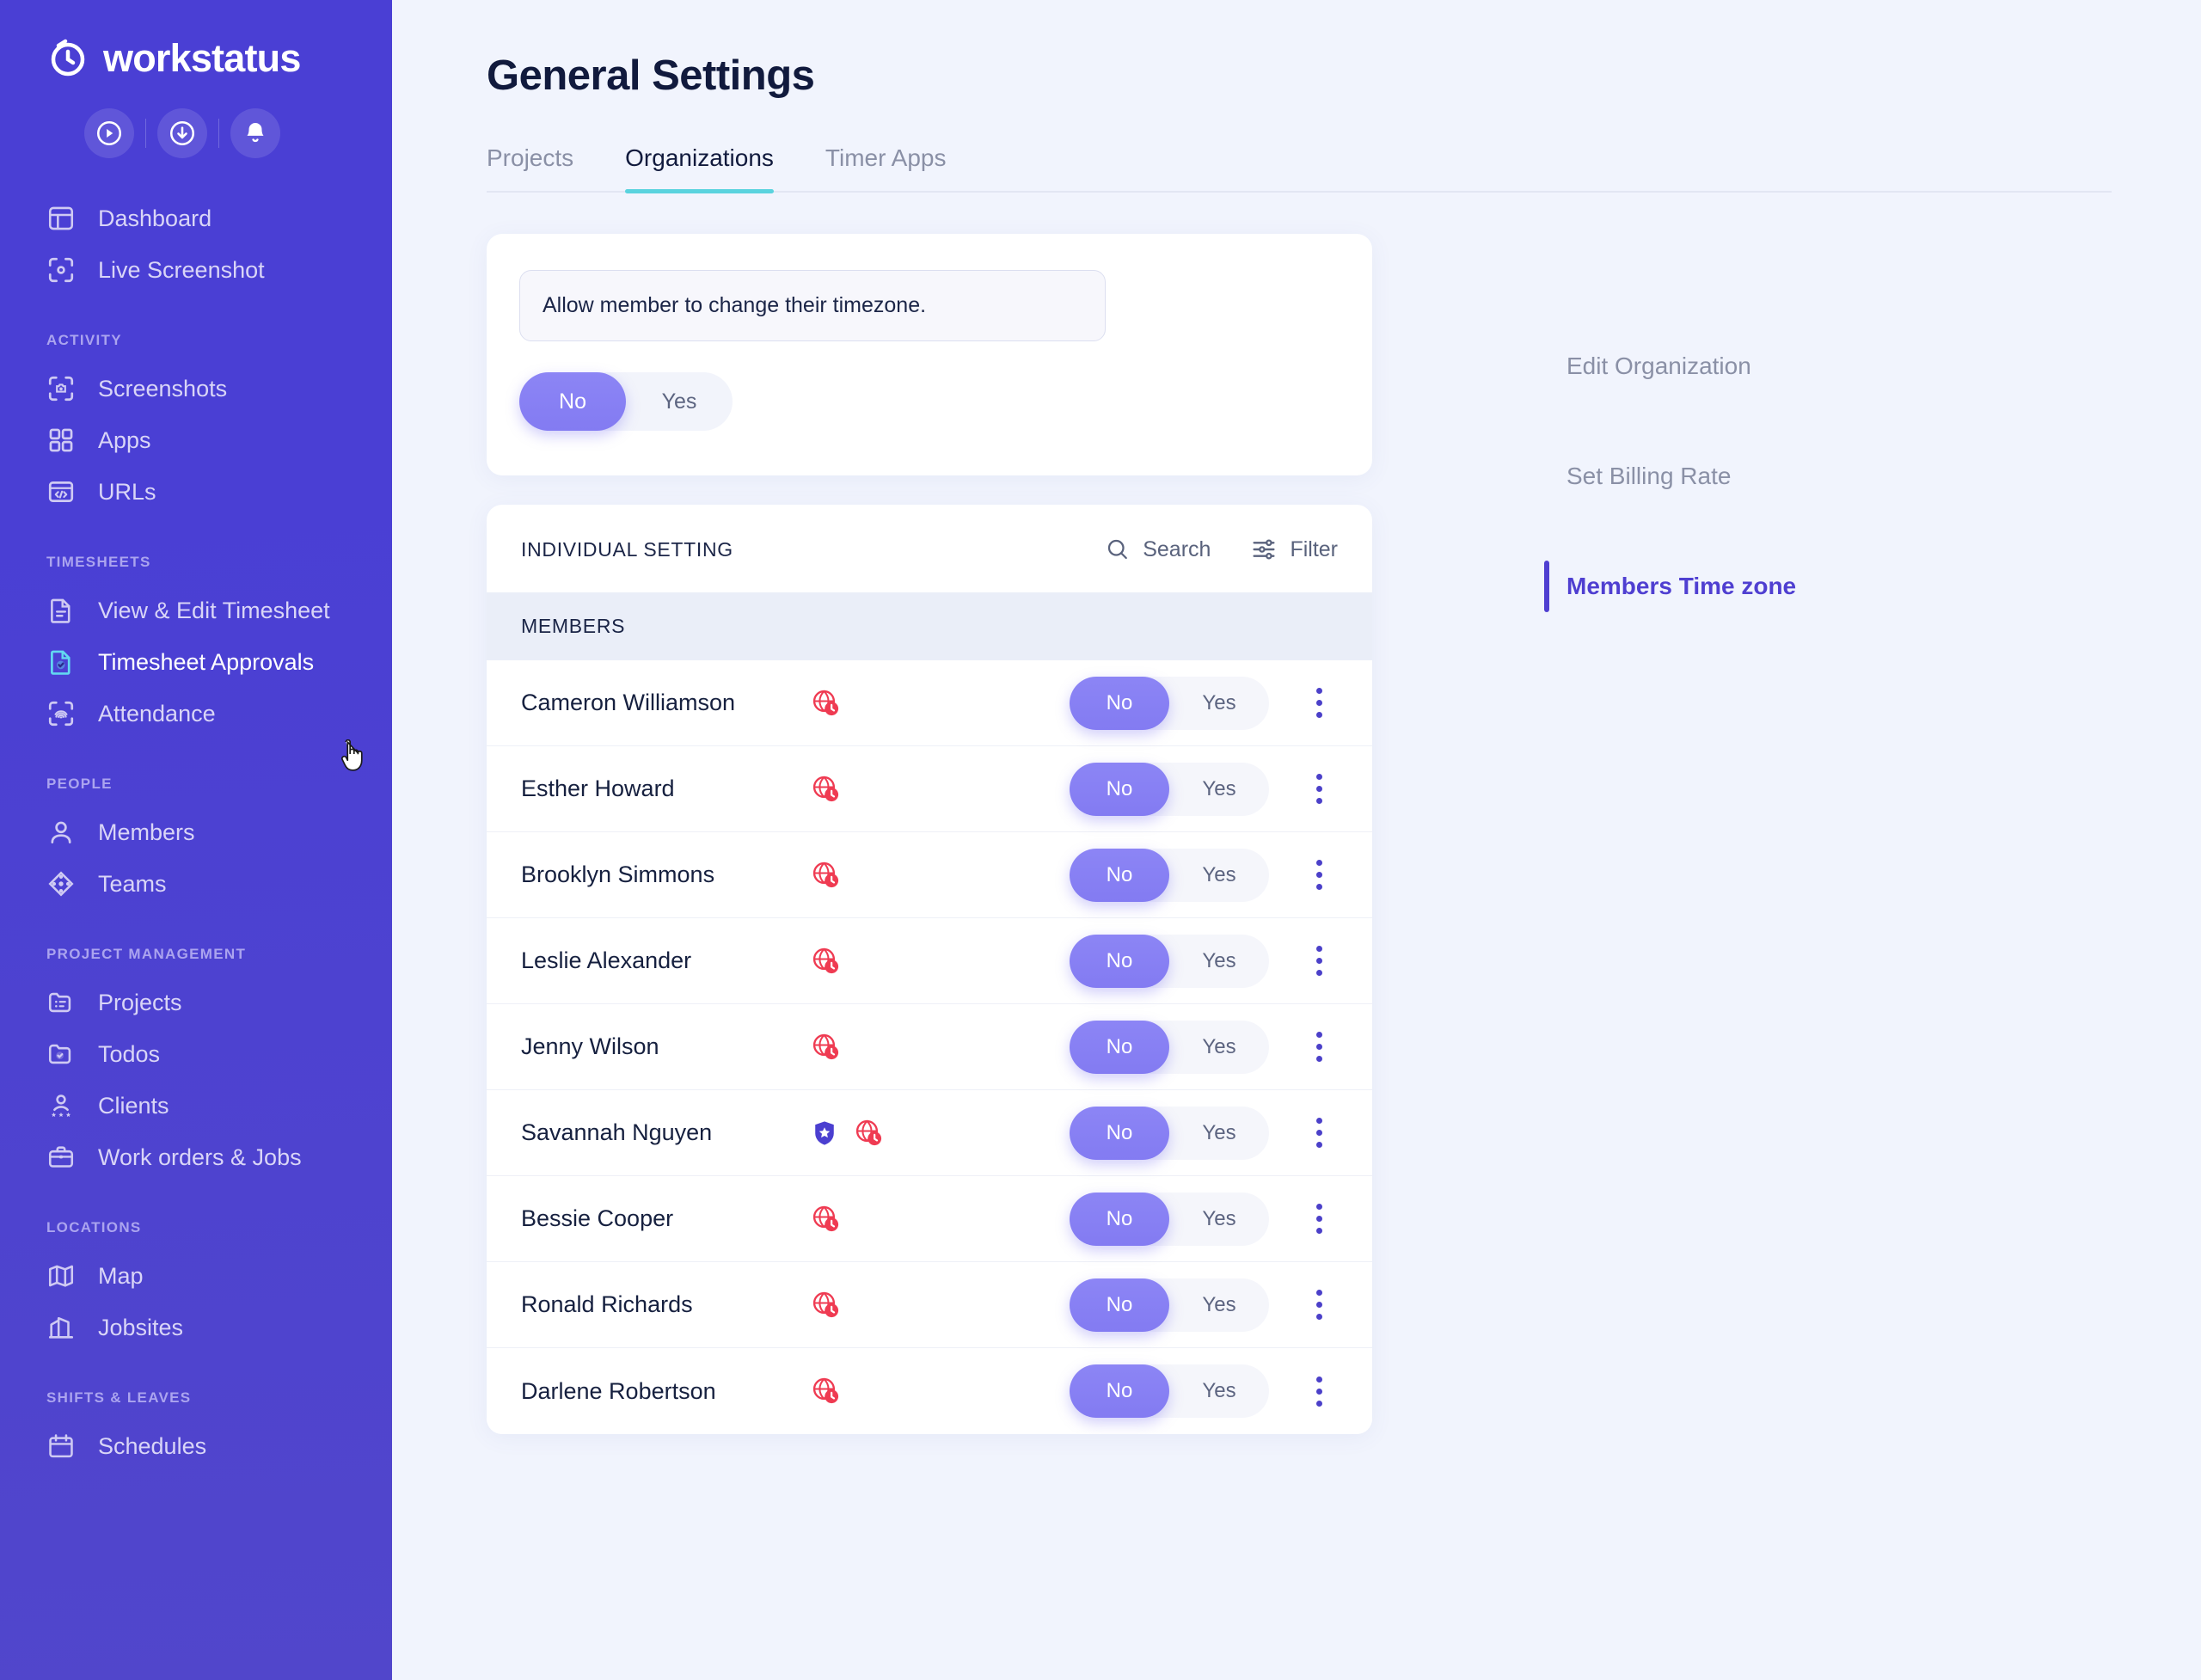  I want to click on tab-organizations: Organizations, so click(714, 169).